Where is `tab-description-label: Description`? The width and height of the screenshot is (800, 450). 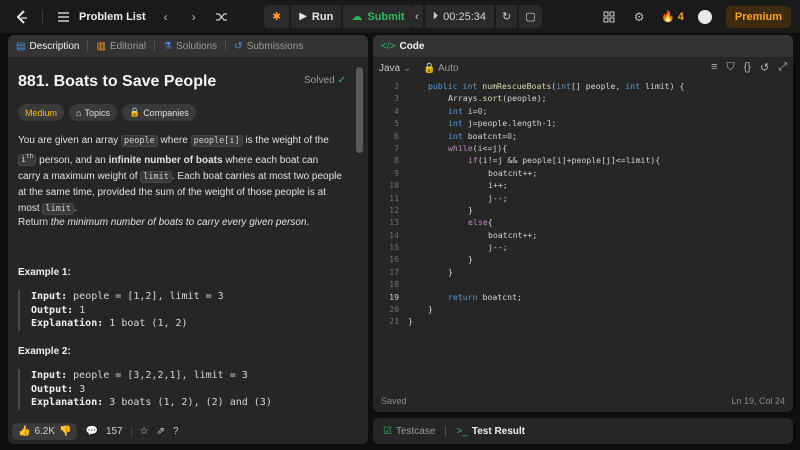
tab-description-label: Description is located at coordinates (54, 46).